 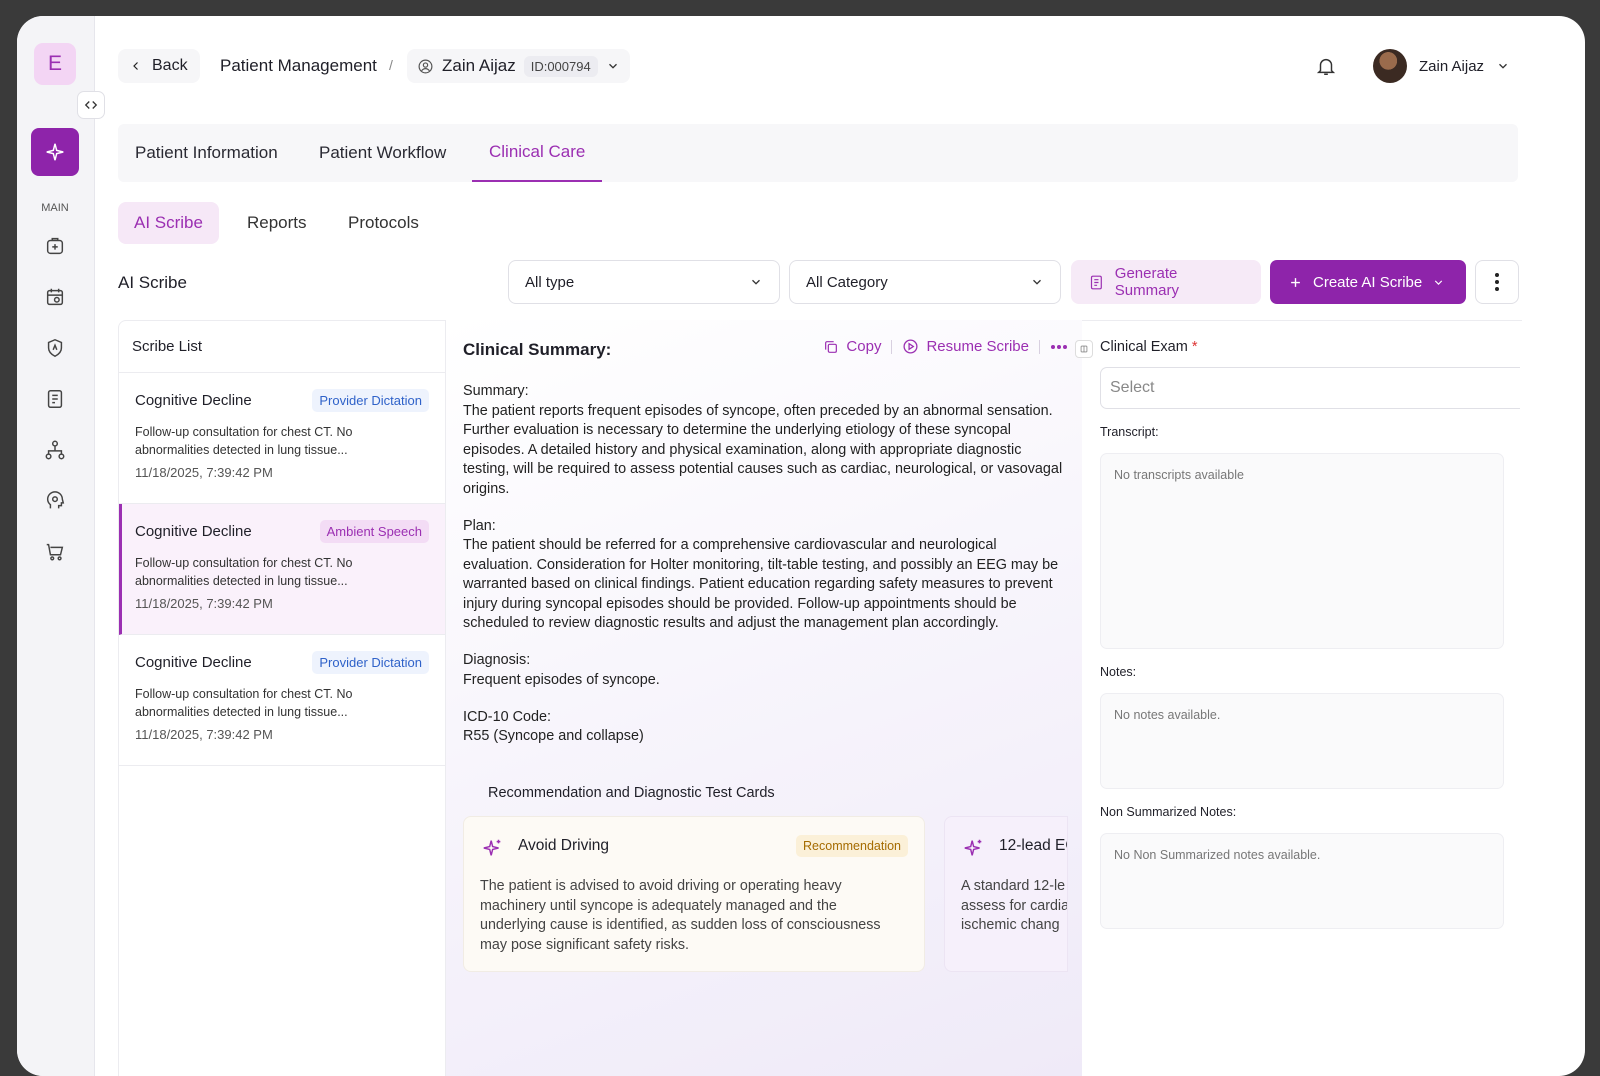 I want to click on card-title: Avoid Driving, so click(x=564, y=845).